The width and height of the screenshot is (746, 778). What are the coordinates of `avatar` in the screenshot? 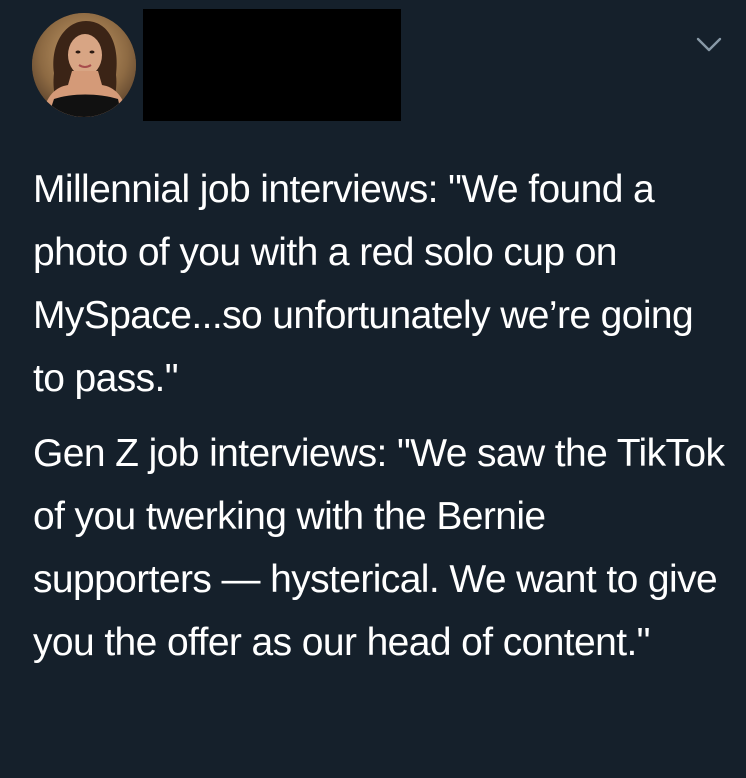 It's located at (84, 65).